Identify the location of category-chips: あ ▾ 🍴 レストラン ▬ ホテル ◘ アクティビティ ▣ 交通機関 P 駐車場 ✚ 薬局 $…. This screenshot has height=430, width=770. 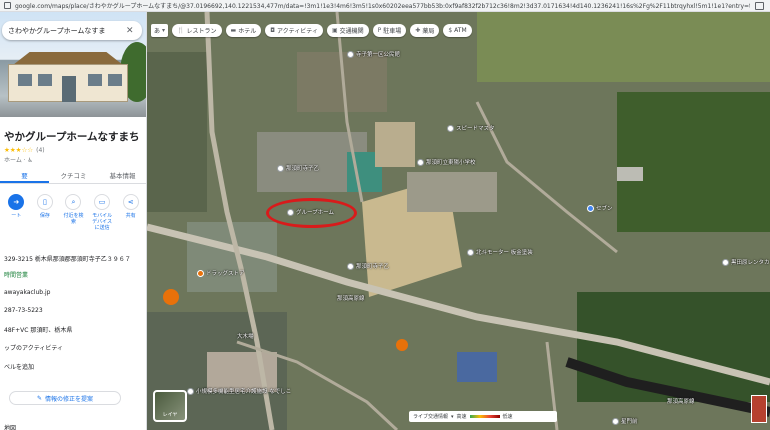
(311, 30).